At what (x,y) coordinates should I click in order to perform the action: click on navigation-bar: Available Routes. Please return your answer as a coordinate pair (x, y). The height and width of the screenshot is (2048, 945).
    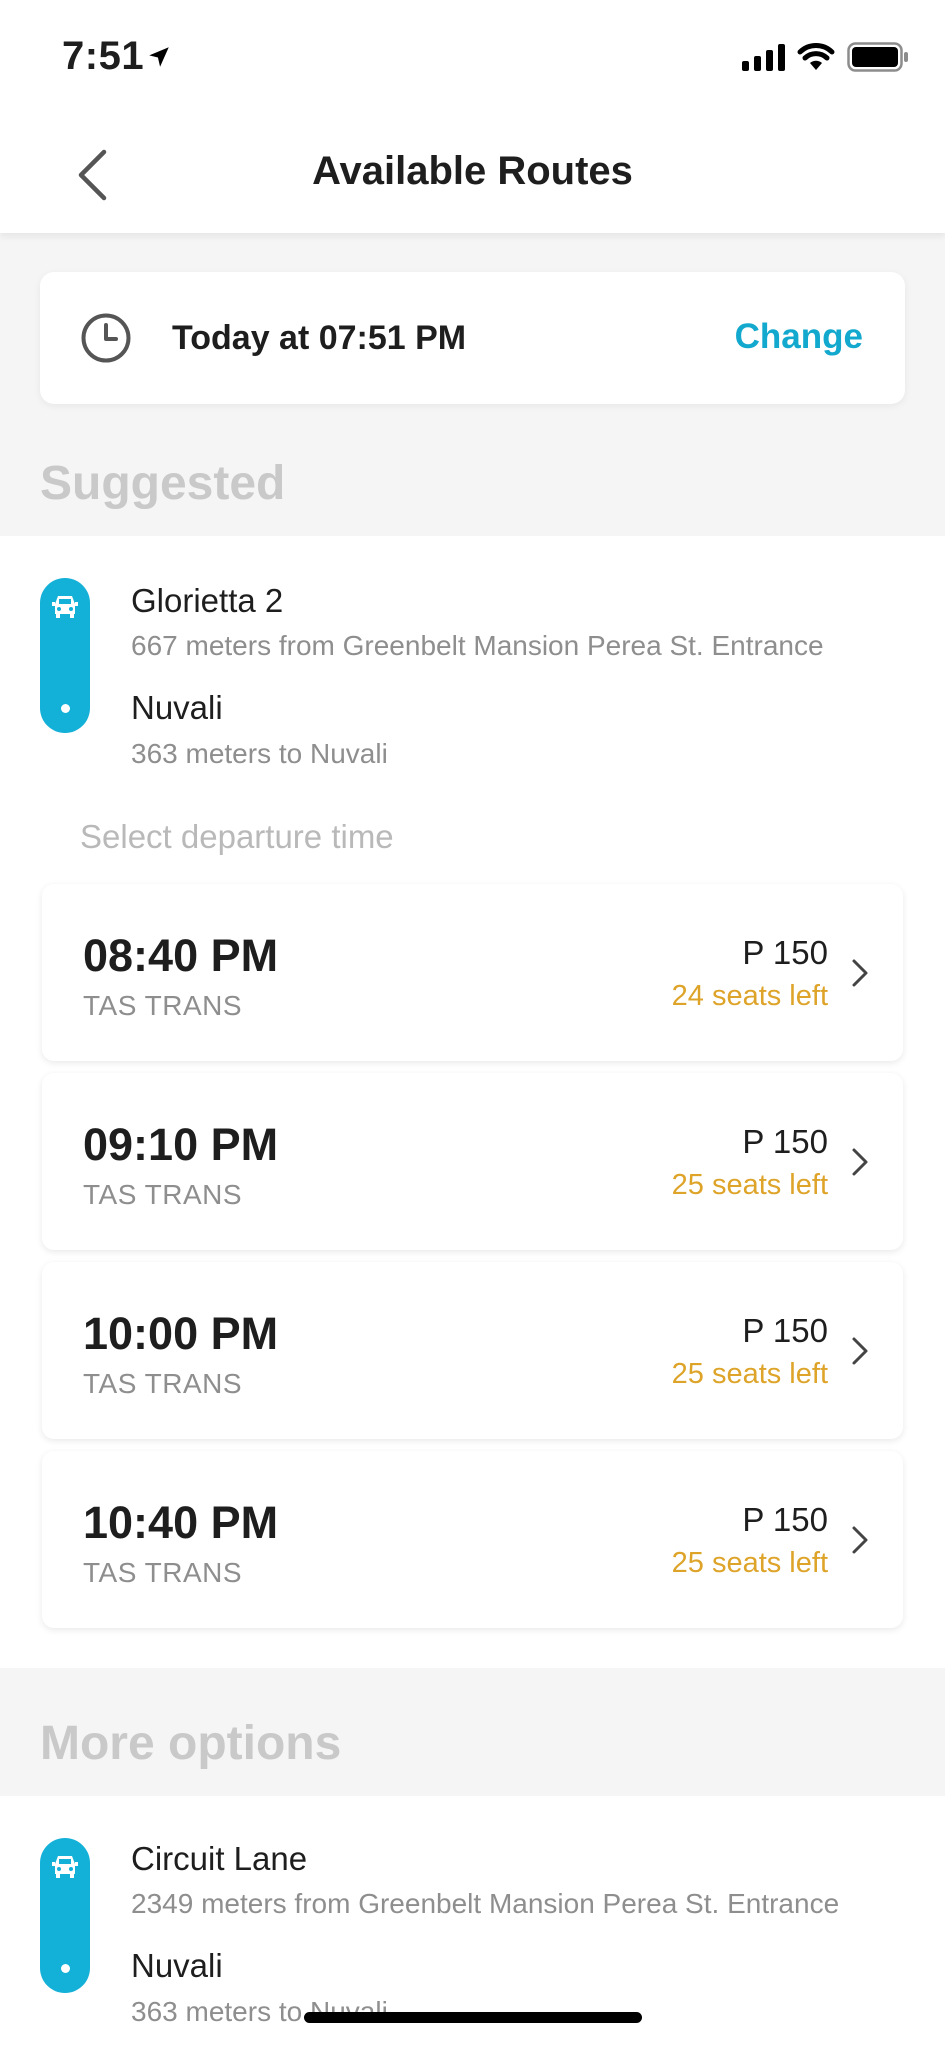
    Looking at the image, I should click on (472, 174).